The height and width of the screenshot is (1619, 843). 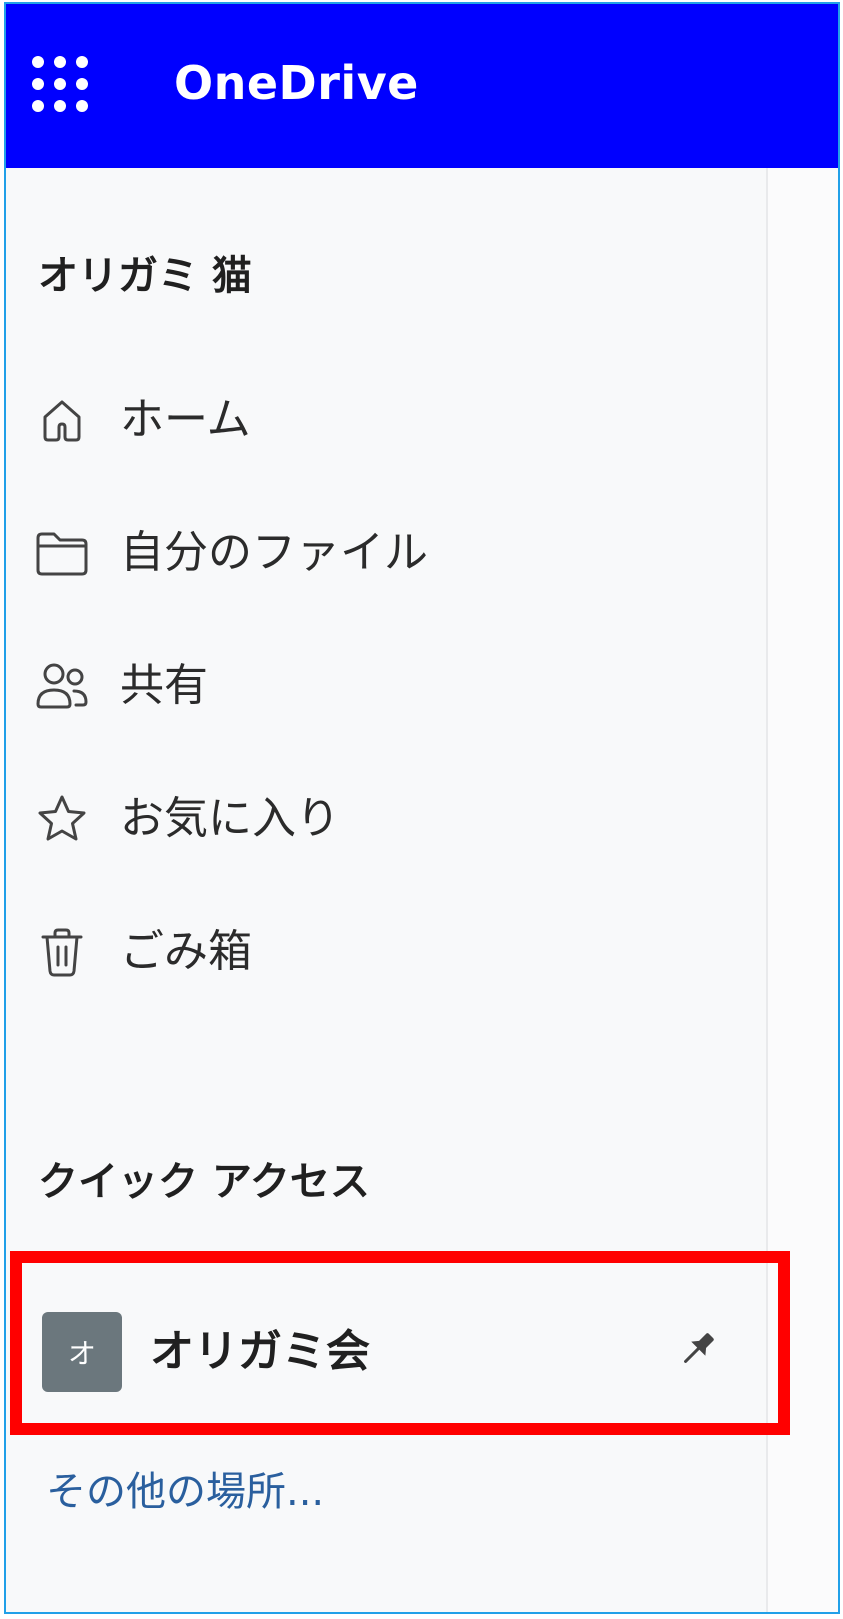 What do you see at coordinates (62, 686) in the screenshot?
I see `people-icon` at bounding box center [62, 686].